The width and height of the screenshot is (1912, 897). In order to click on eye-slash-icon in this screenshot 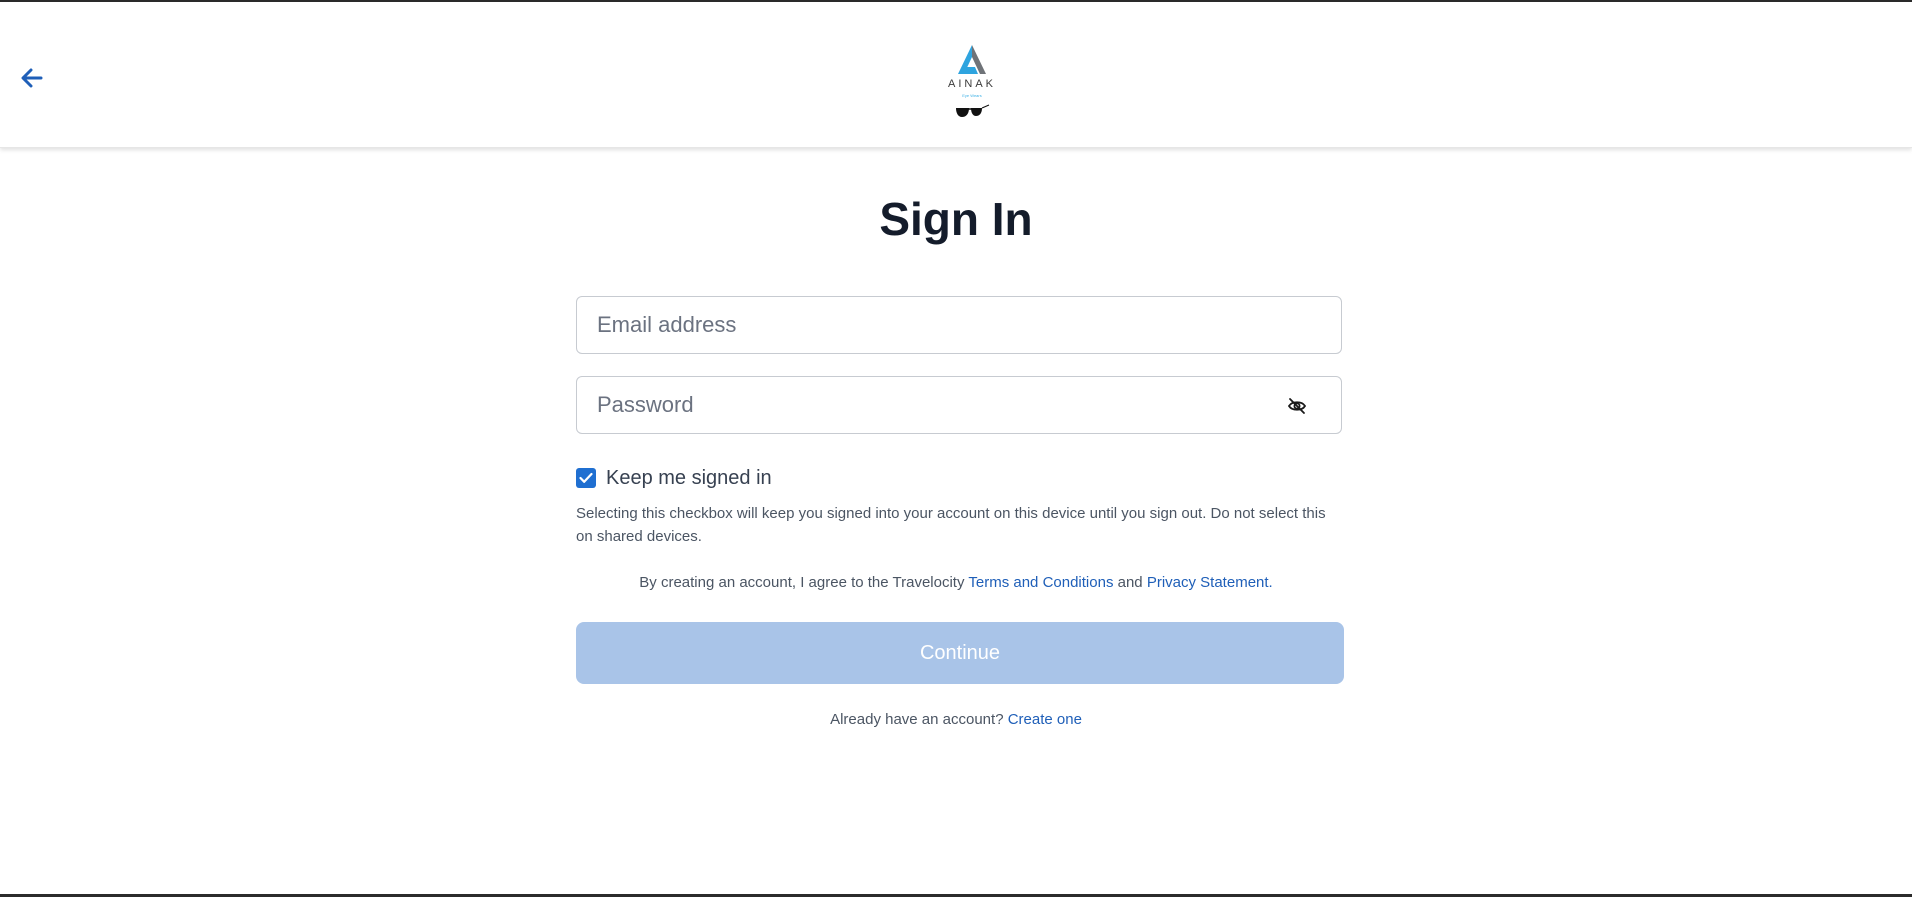, I will do `click(1297, 406)`.